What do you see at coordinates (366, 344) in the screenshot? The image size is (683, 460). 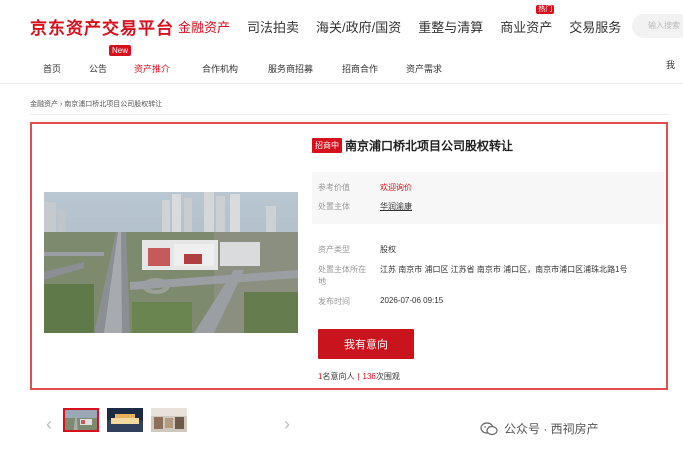 I see `express-interest-button: 我有意向` at bounding box center [366, 344].